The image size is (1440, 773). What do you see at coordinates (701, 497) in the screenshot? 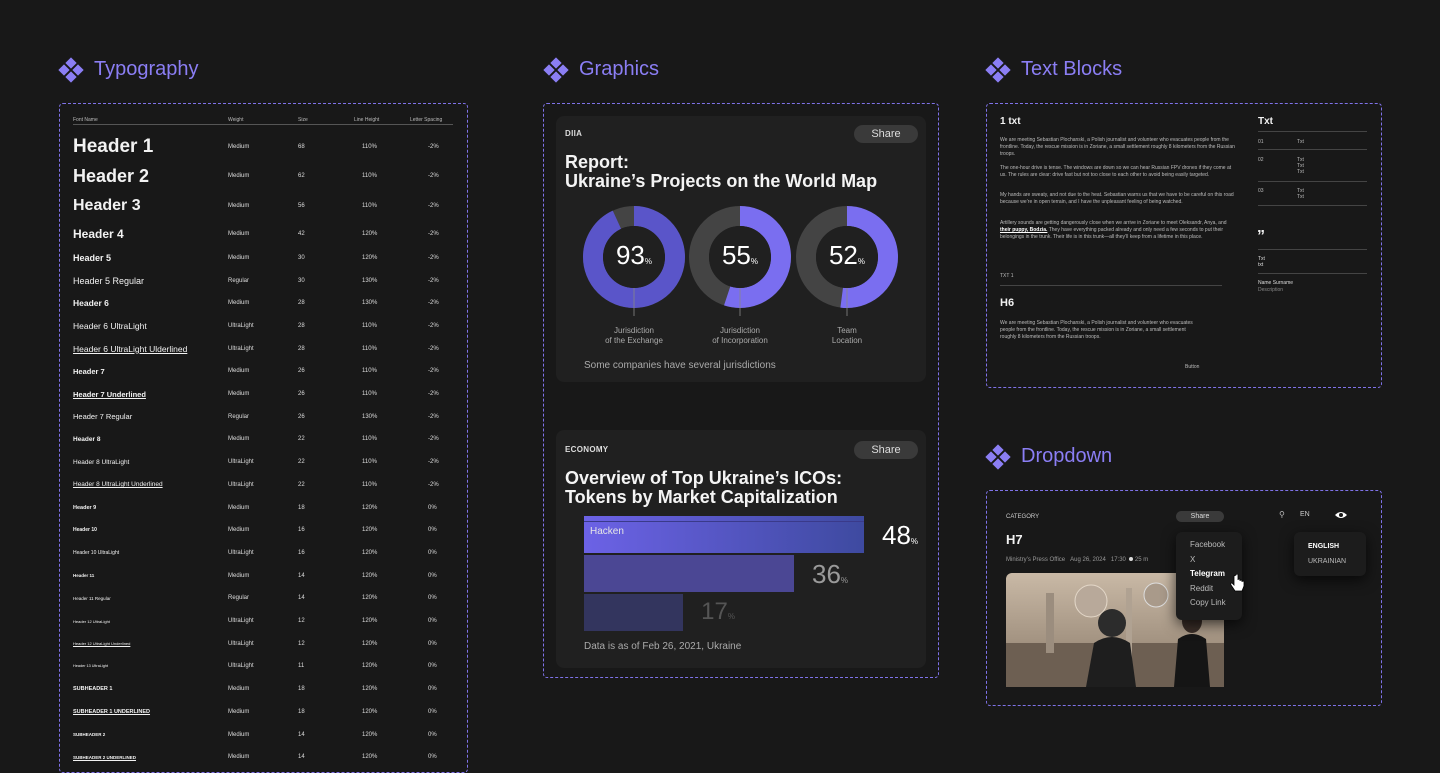
I see `economy-title-line2: Tokens by Market Capitalization` at bounding box center [701, 497].